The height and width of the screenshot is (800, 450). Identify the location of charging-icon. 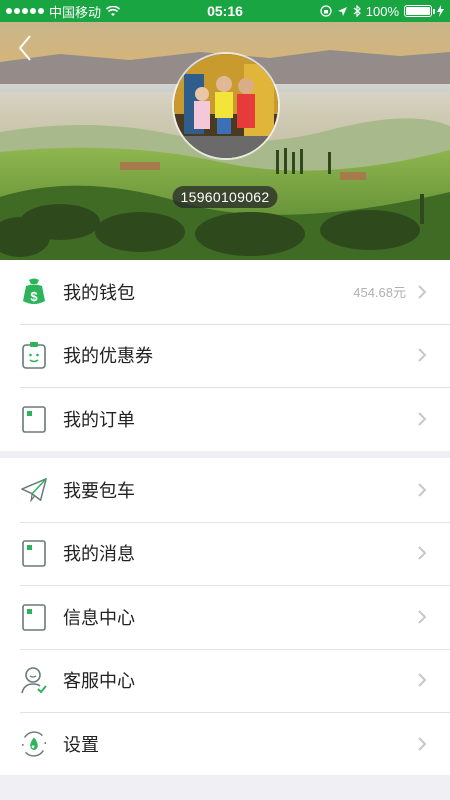
(440, 11).